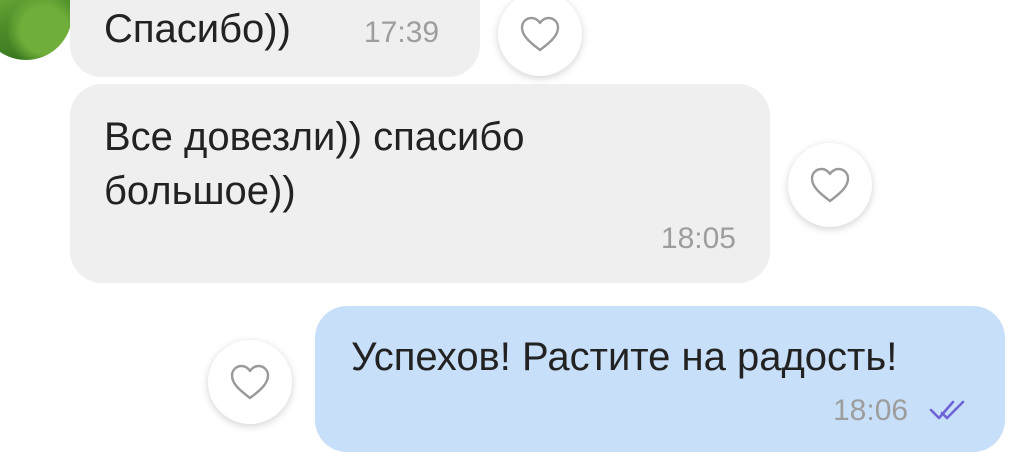  I want to click on message-text: Все довезли)) спасибо большое)), so click(314, 164).